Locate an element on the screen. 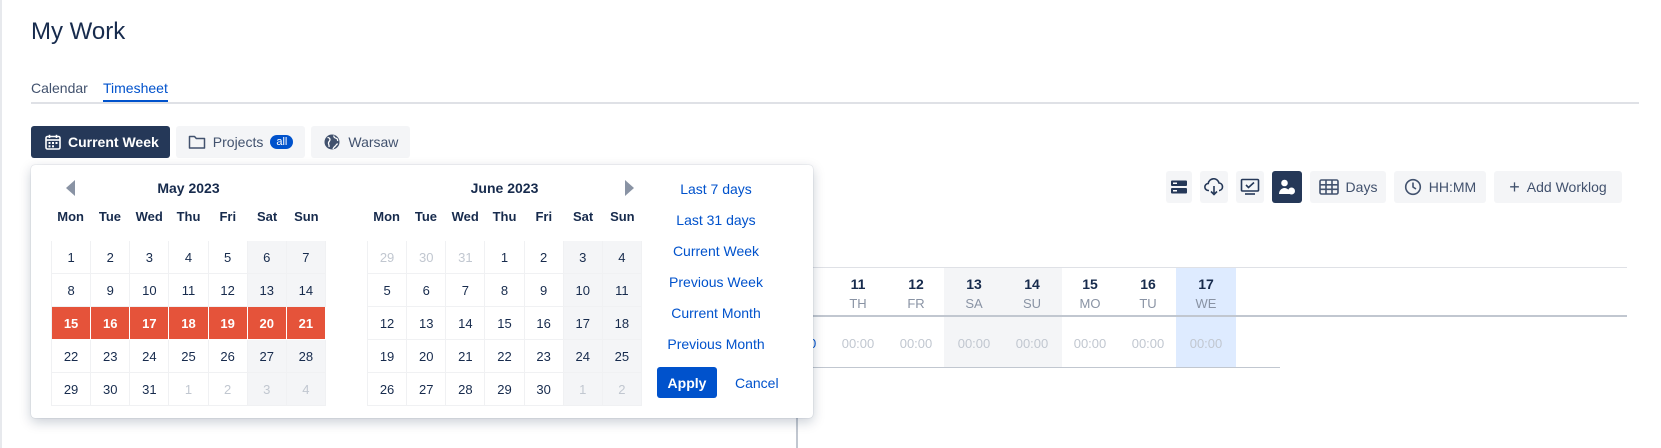 Image resolution: width=1661 pixels, height=448 pixels. add-worklog-button: + Add Worklog is located at coordinates (1558, 187).